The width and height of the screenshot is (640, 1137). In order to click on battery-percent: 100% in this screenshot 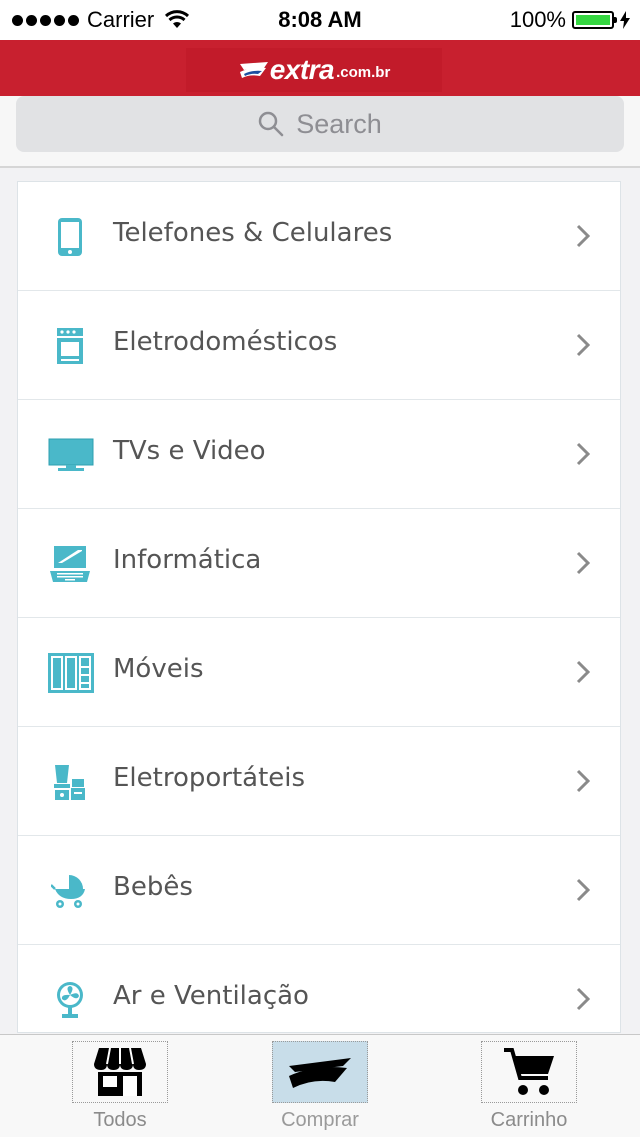, I will do `click(537, 19)`.